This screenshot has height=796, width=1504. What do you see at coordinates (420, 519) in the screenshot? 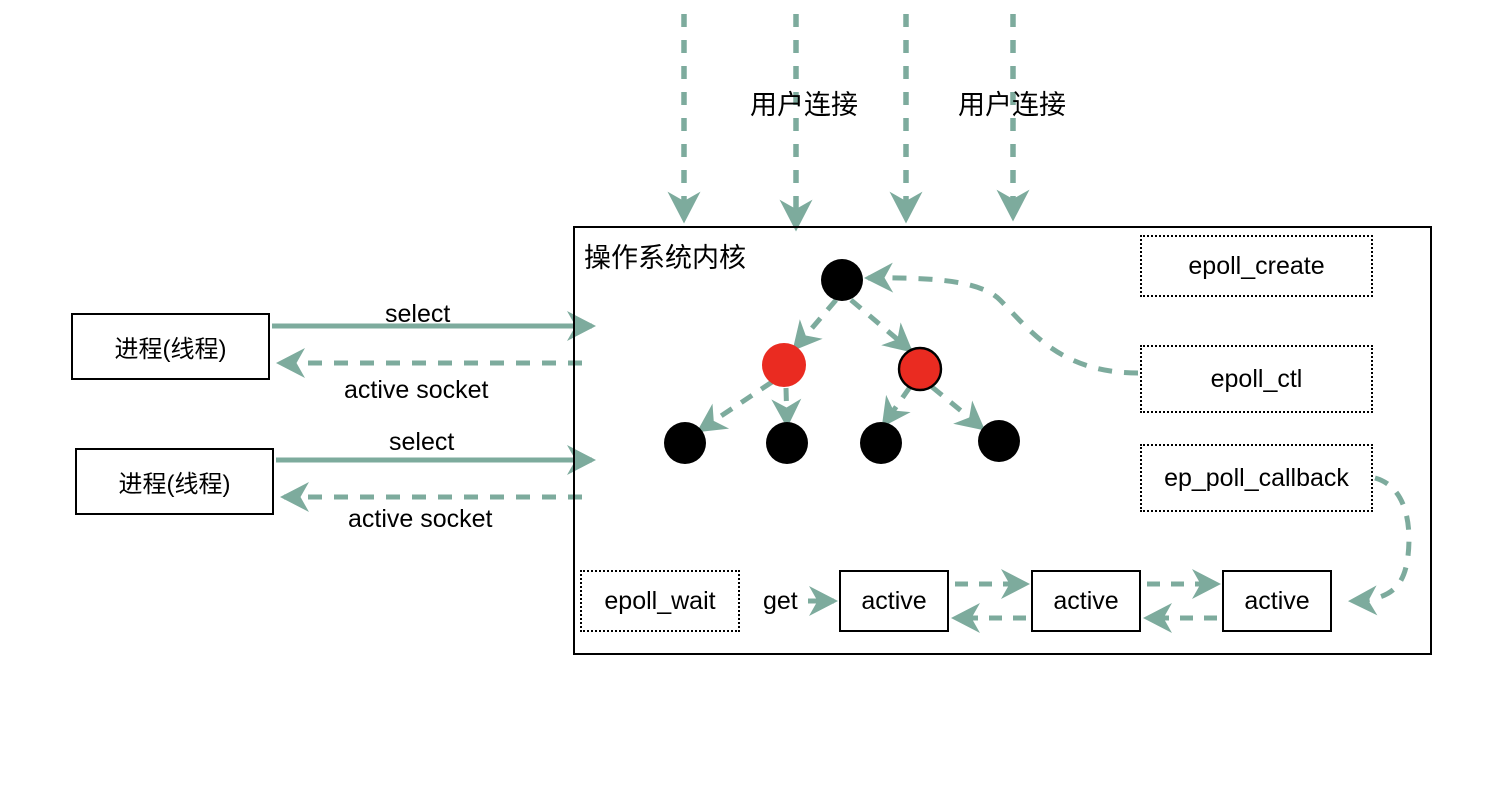
I see `active-socket-label-2: active socket` at bounding box center [420, 519].